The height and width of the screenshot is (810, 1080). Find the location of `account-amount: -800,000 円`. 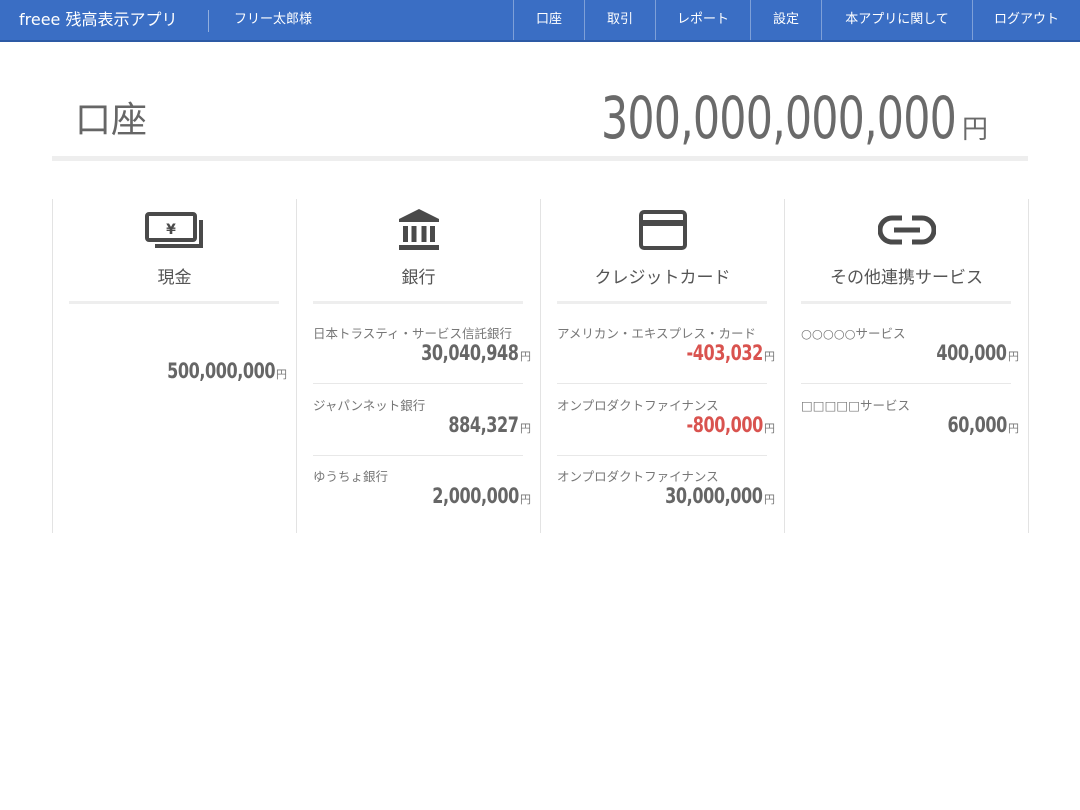

account-amount: -800,000 円 is located at coordinates (724, 425).